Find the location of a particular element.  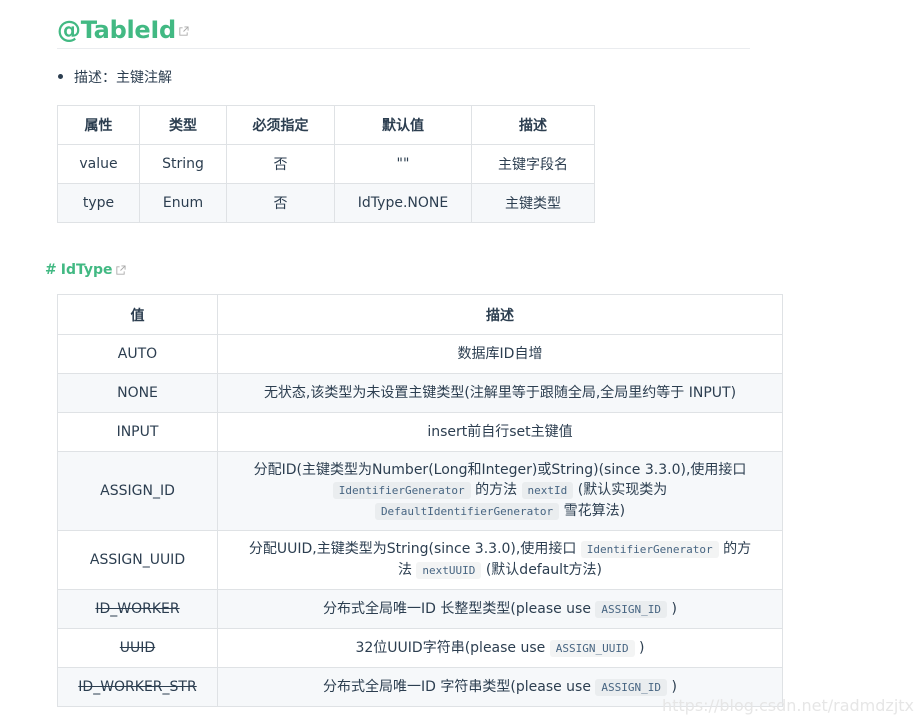

description-list-item: 描述：主键注解 is located at coordinates (115, 78).